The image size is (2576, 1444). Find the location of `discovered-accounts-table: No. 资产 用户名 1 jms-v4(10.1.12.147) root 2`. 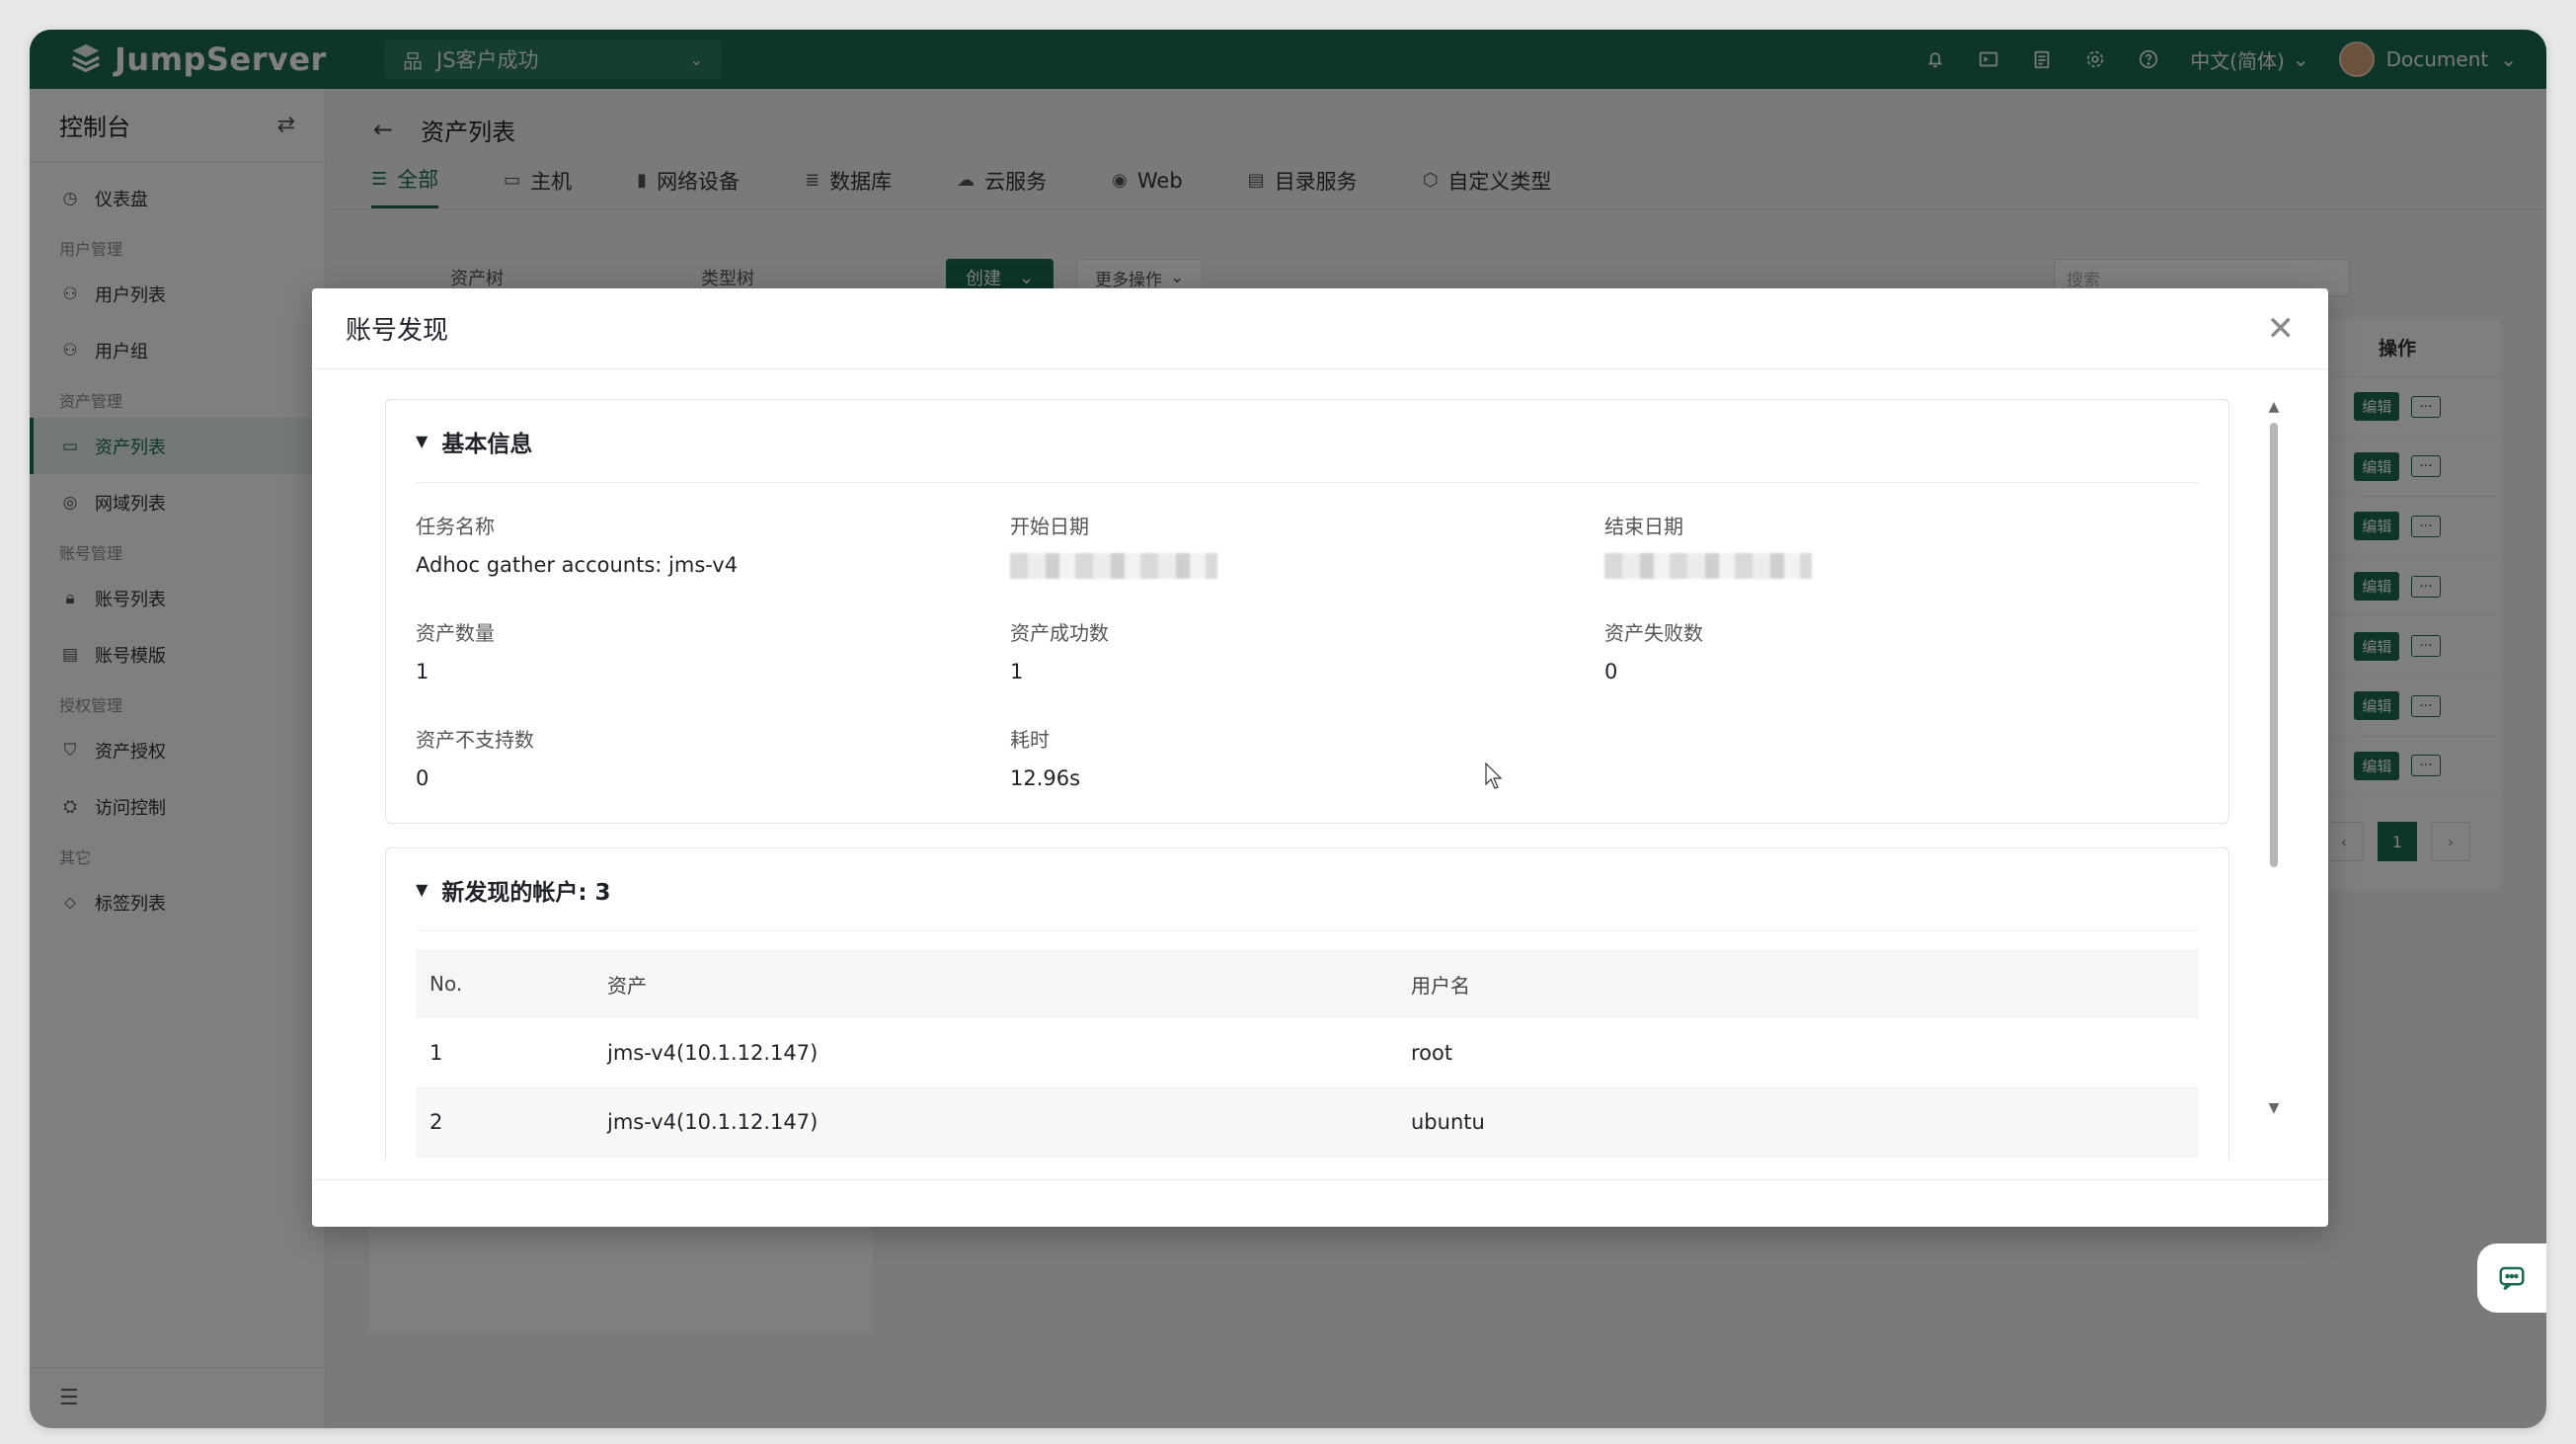

discovered-accounts-table: No. 资产 用户名 1 jms-v4(10.1.12.147) root 2 is located at coordinates (1307, 1053).